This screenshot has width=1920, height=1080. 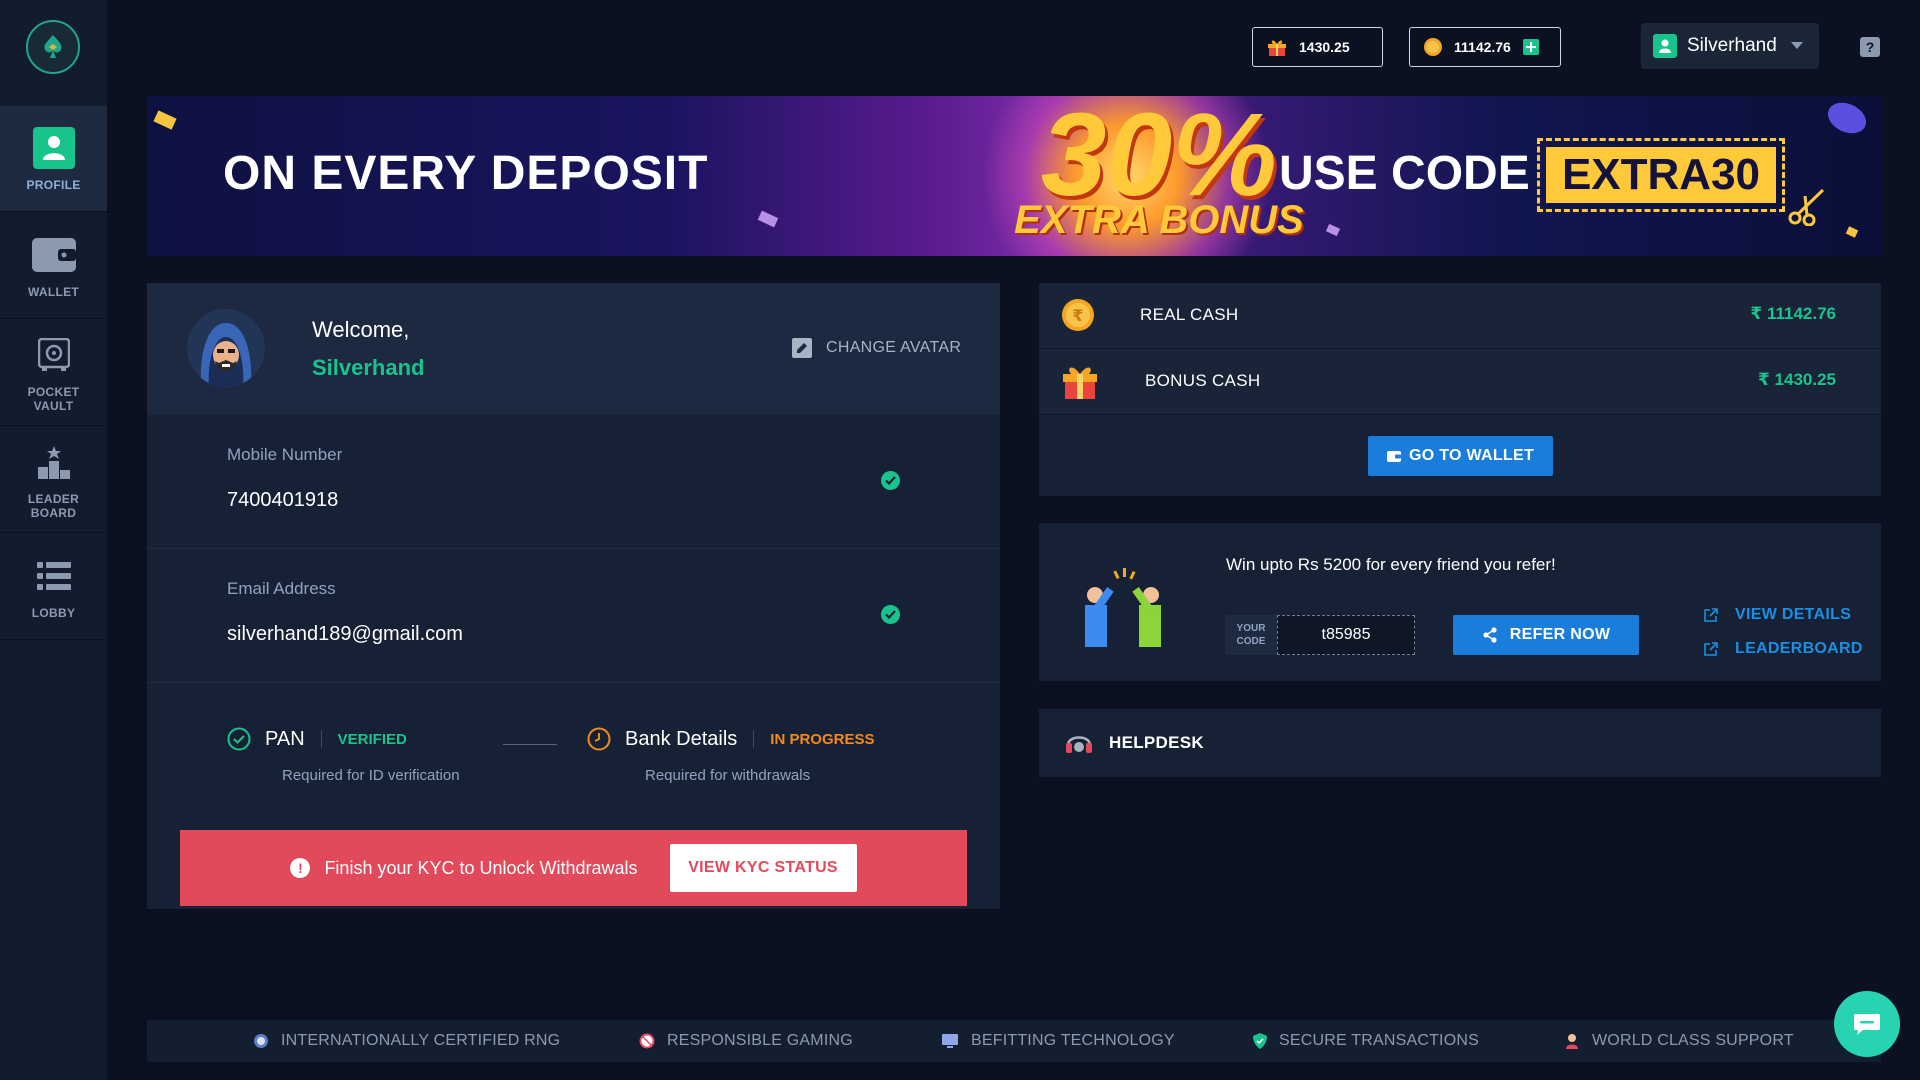 What do you see at coordinates (1490, 635) in the screenshot?
I see `share-icon` at bounding box center [1490, 635].